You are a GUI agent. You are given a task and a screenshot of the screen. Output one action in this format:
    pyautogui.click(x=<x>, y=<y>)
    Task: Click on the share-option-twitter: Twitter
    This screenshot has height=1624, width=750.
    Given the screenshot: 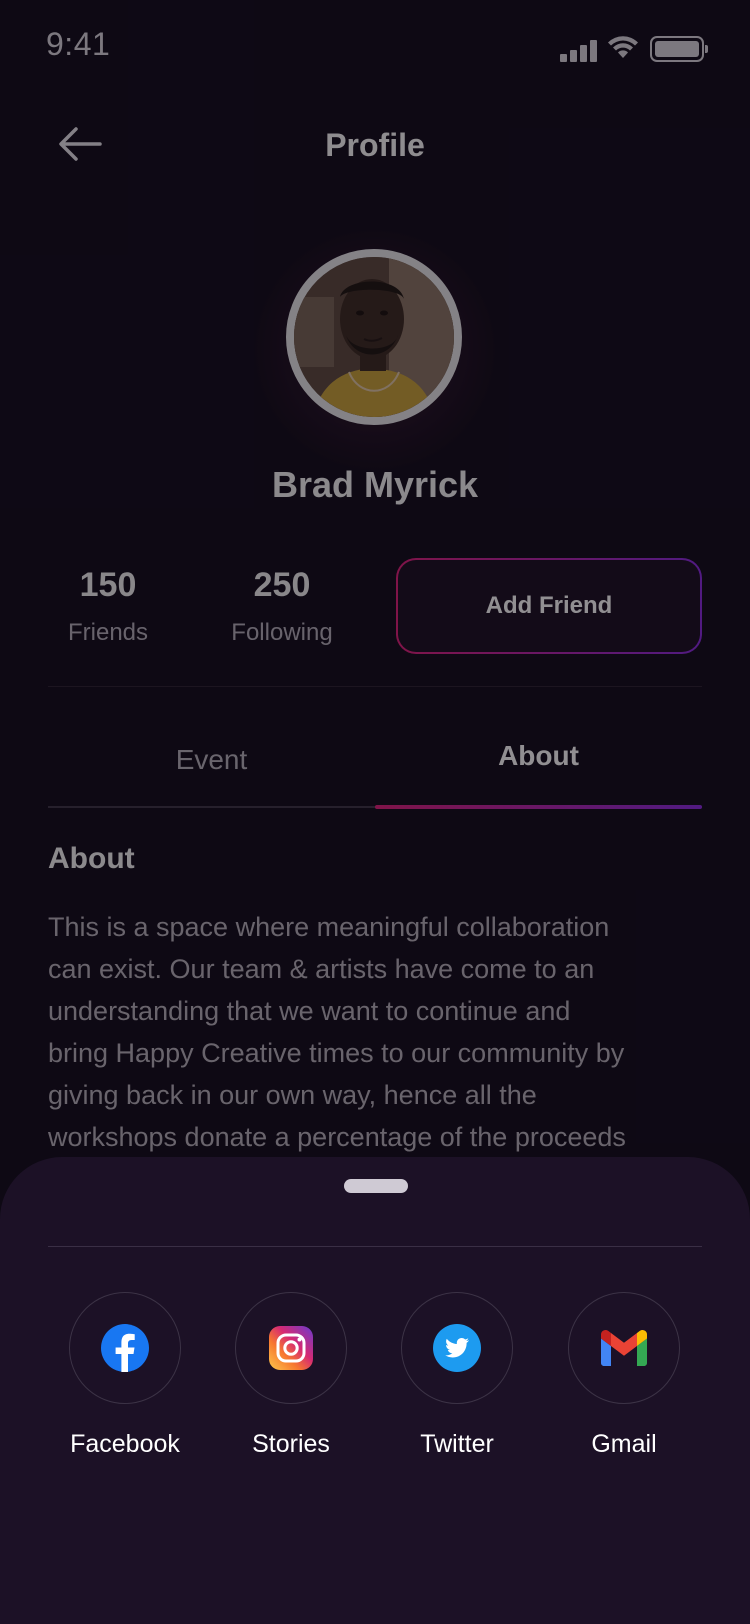 What is the action you would take?
    pyautogui.click(x=457, y=1375)
    